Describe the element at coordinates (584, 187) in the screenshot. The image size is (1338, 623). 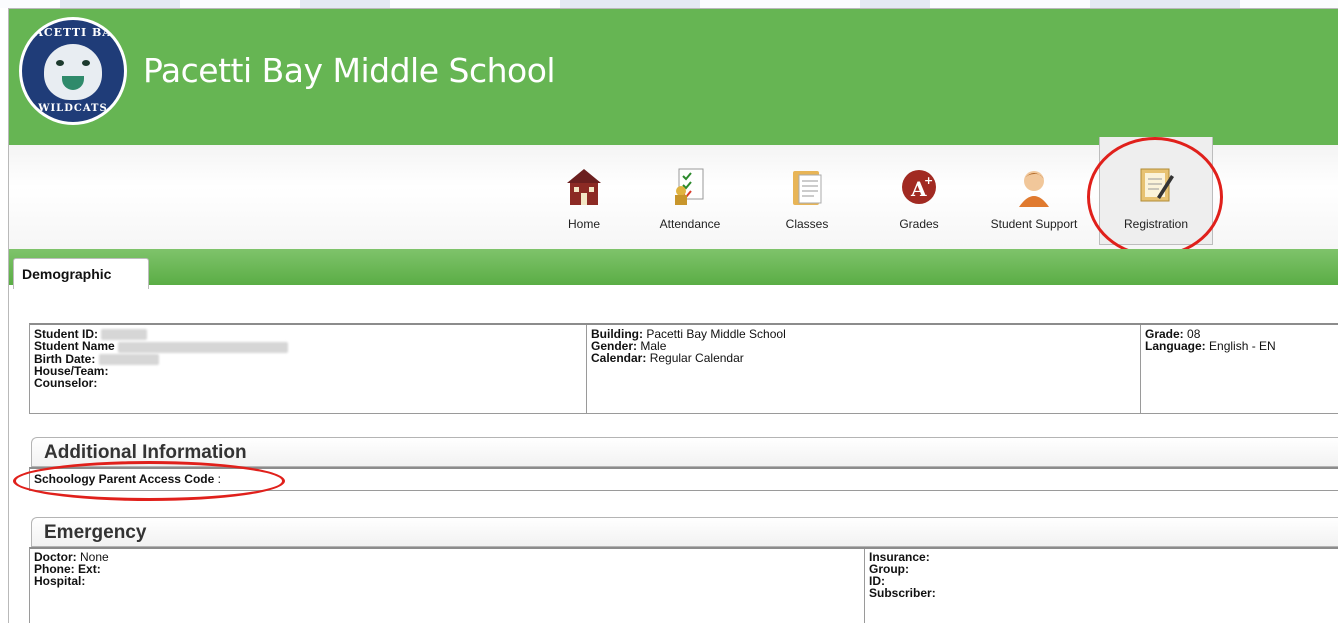
I see `house-icon` at that location.